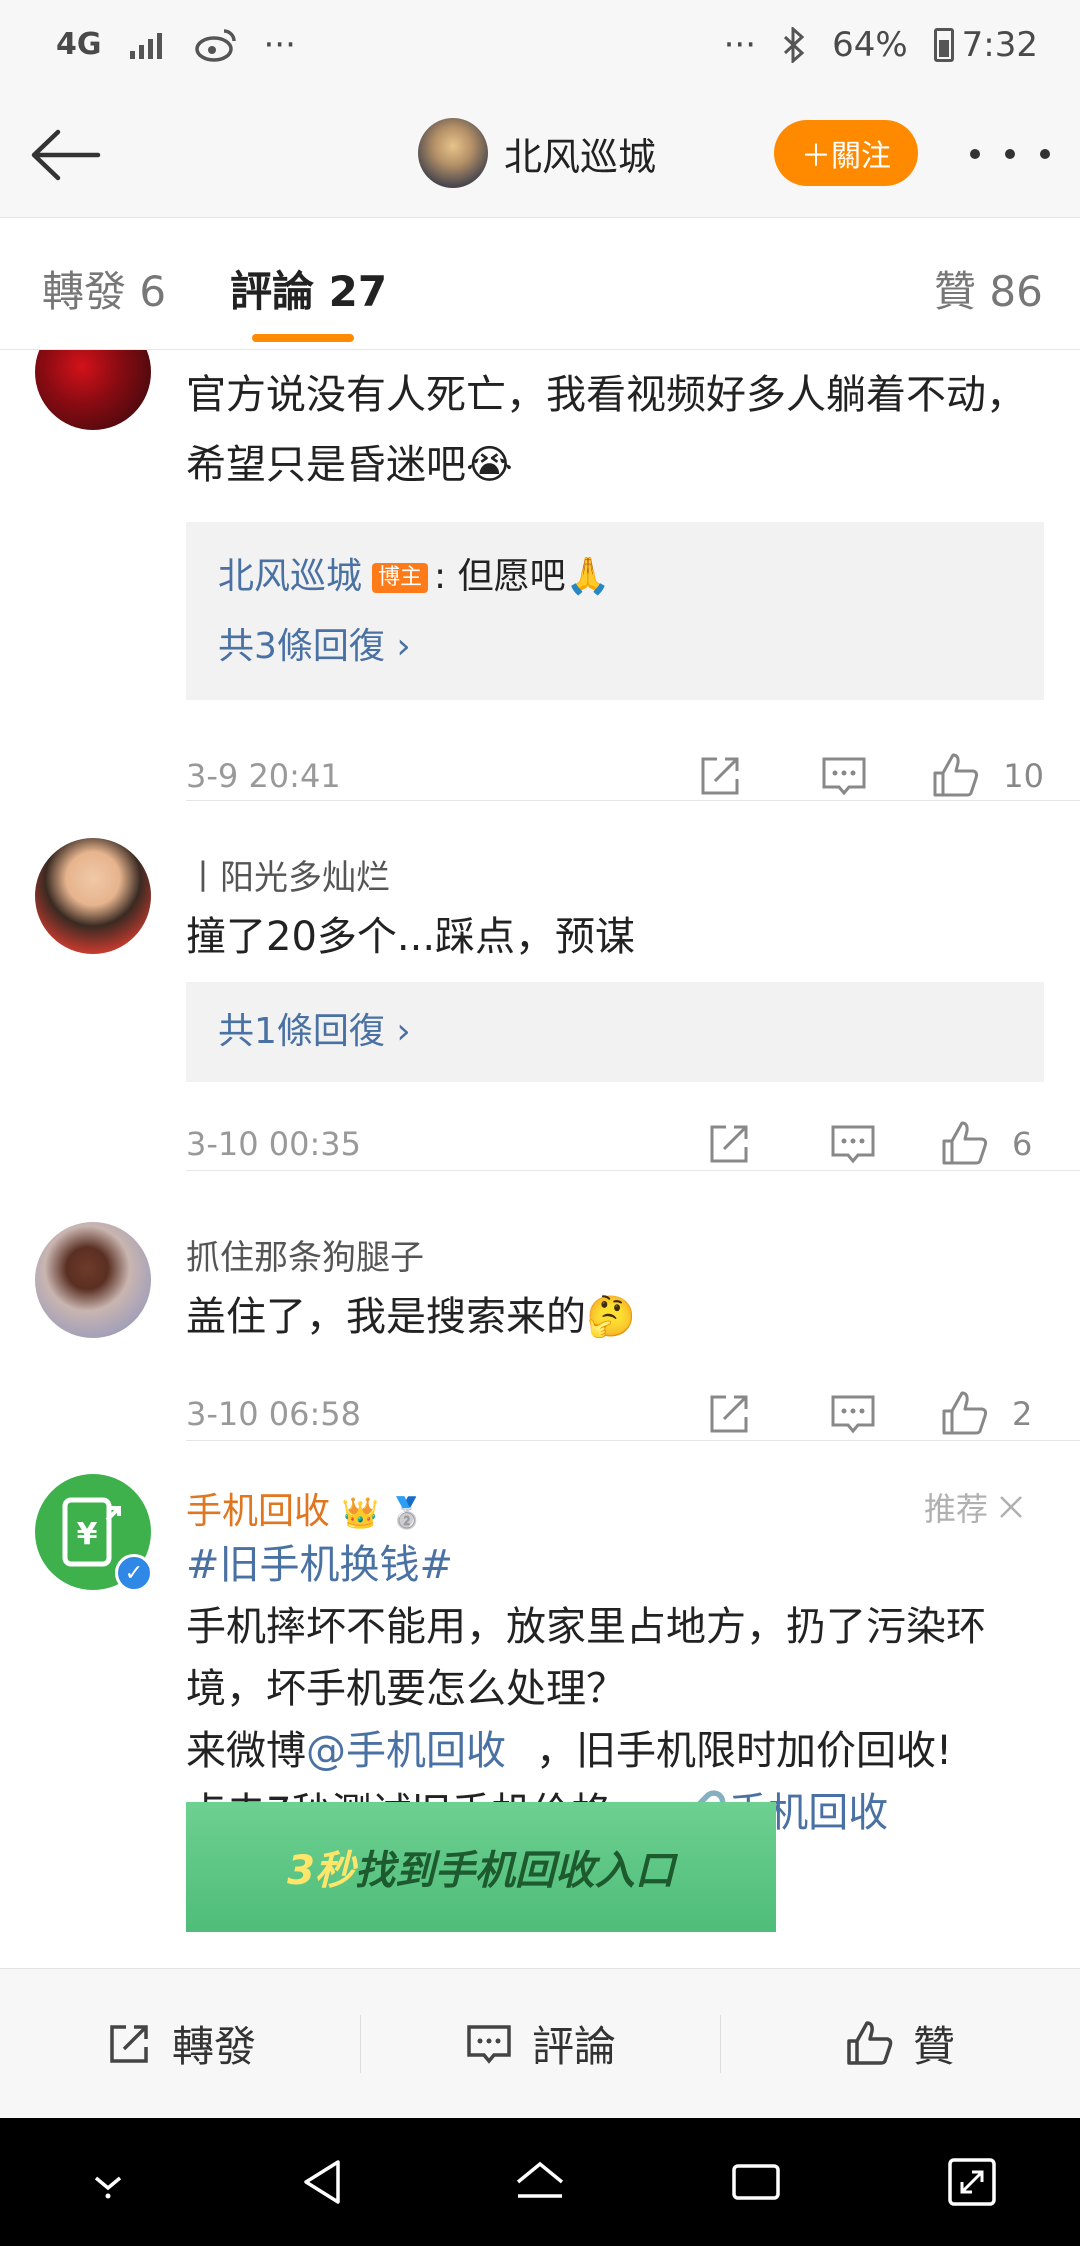  Describe the element at coordinates (108, 2182) in the screenshot. I see `chevron-down-icon` at that location.